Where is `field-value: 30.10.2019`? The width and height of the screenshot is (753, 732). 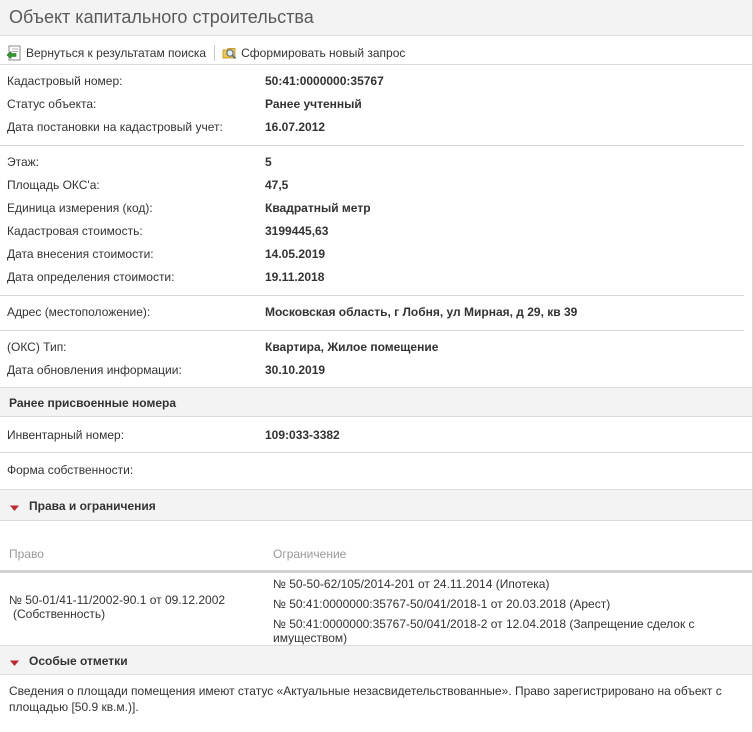
field-value: 30.10.2019 is located at coordinates (295, 370).